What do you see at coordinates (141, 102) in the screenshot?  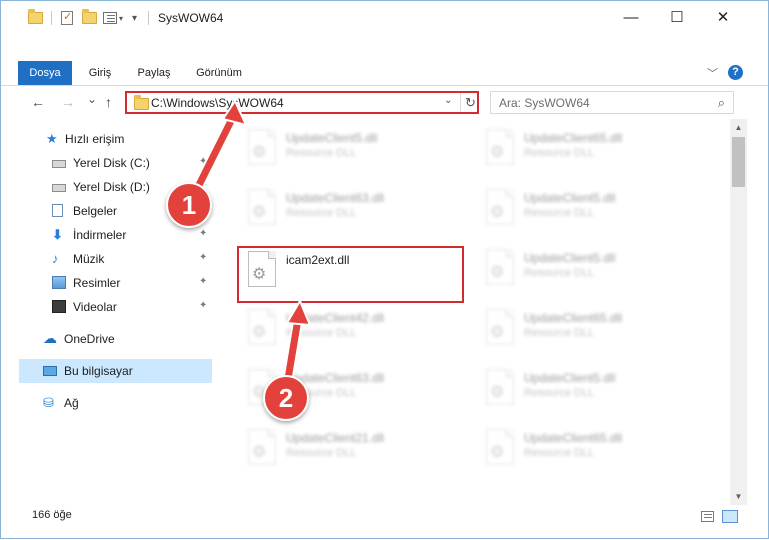 I see `address-folder-icon` at bounding box center [141, 102].